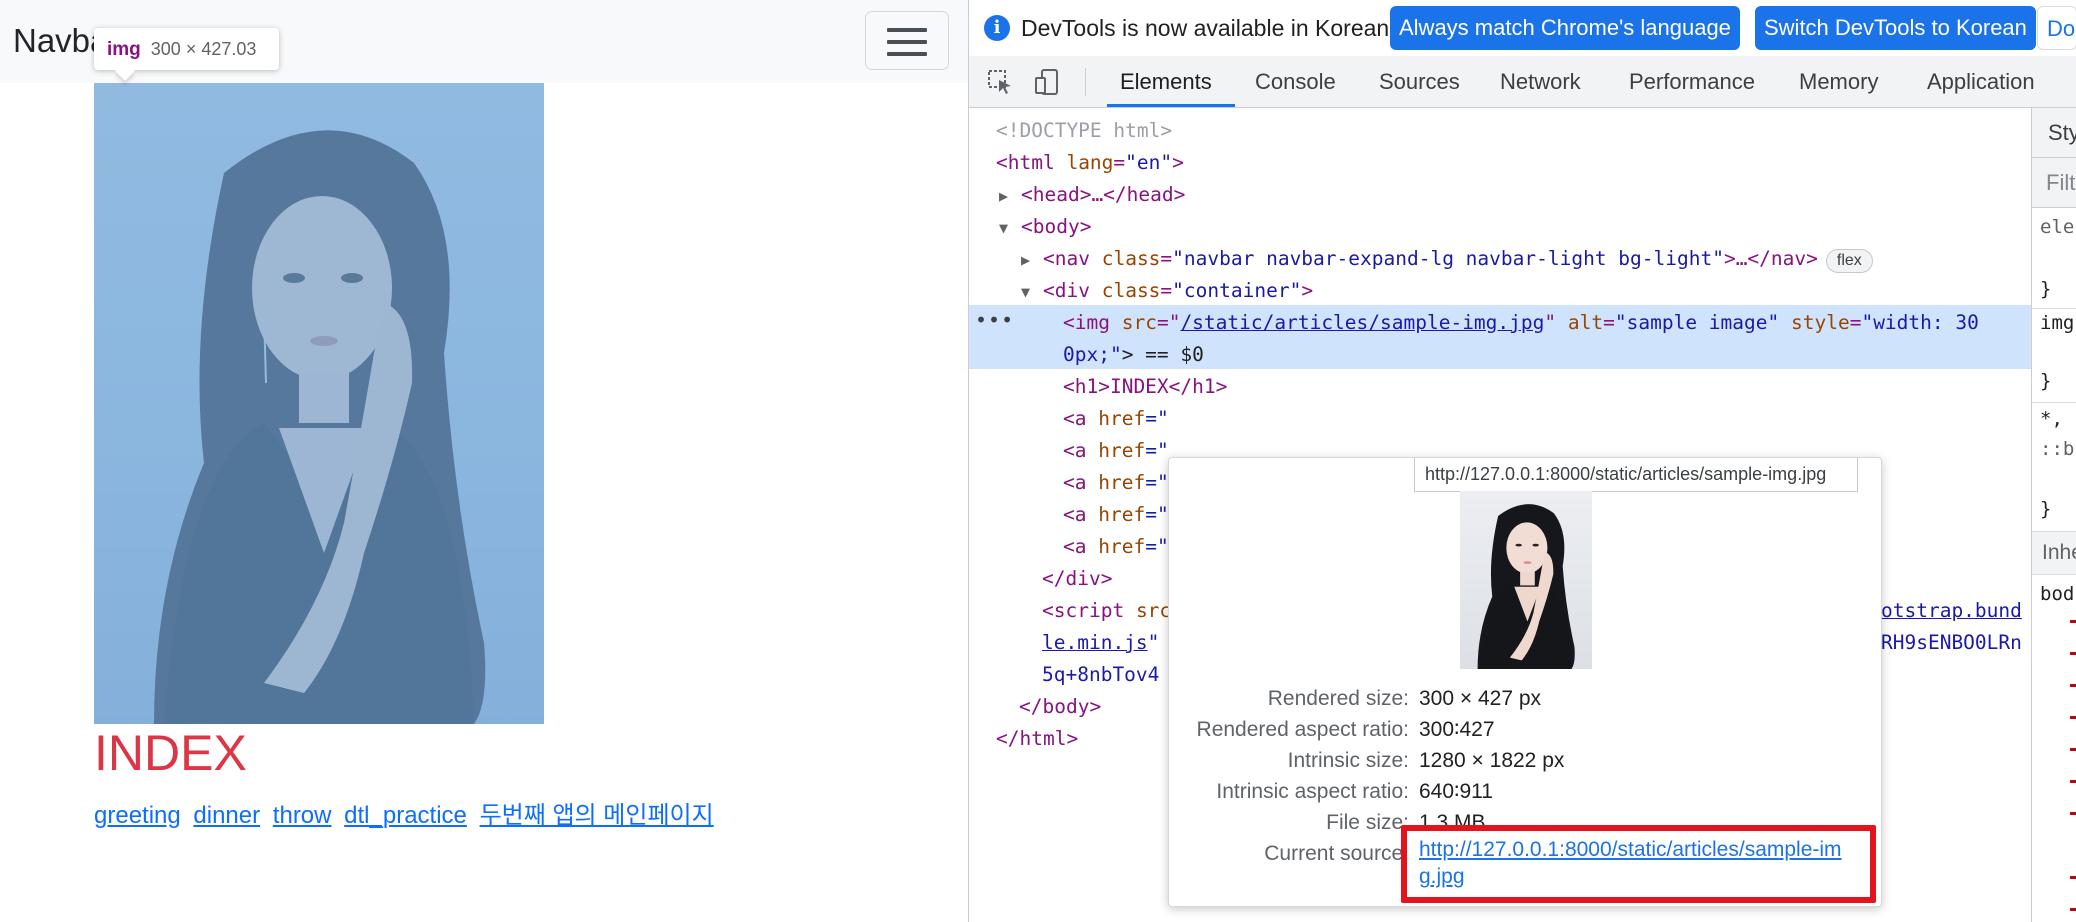 Image resolution: width=2076 pixels, height=922 pixels. I want to click on dom-line-script-cont: le.min.js", so click(1100, 643).